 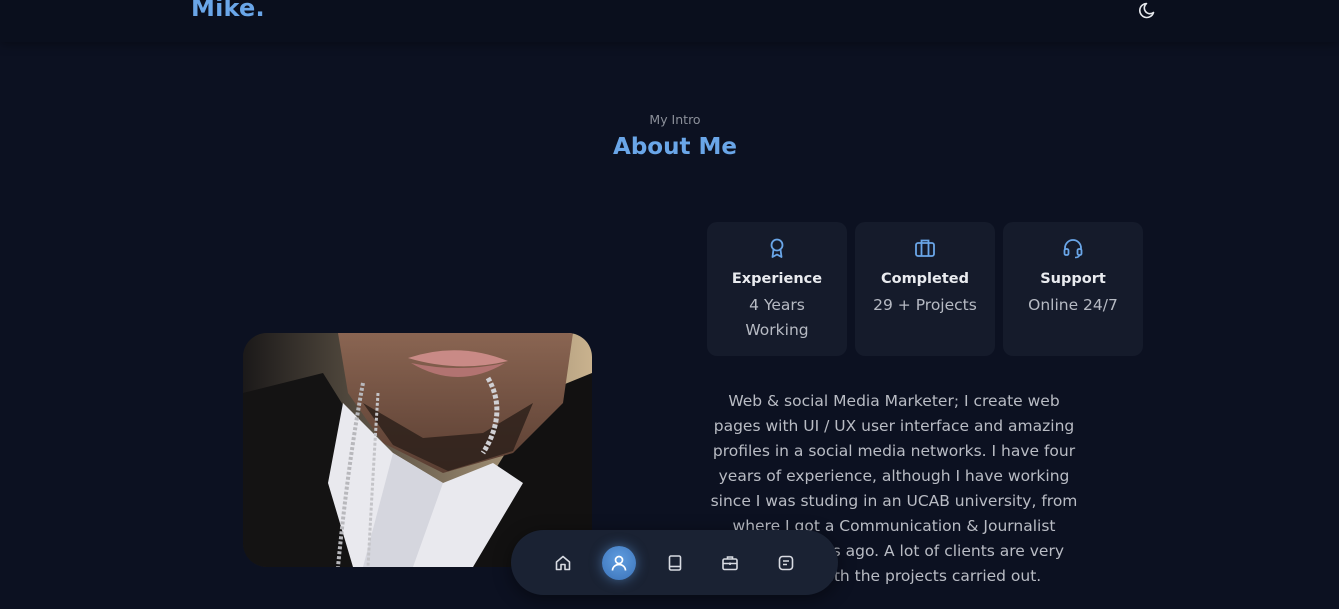 What do you see at coordinates (777, 248) in the screenshot?
I see `award-icon` at bounding box center [777, 248].